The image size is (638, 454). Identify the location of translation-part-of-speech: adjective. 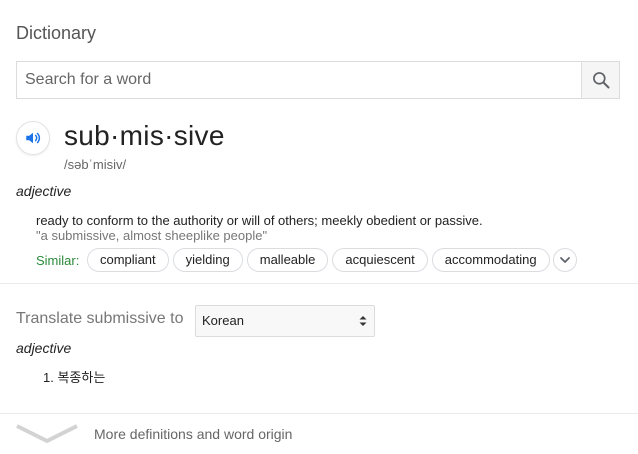
(44, 348).